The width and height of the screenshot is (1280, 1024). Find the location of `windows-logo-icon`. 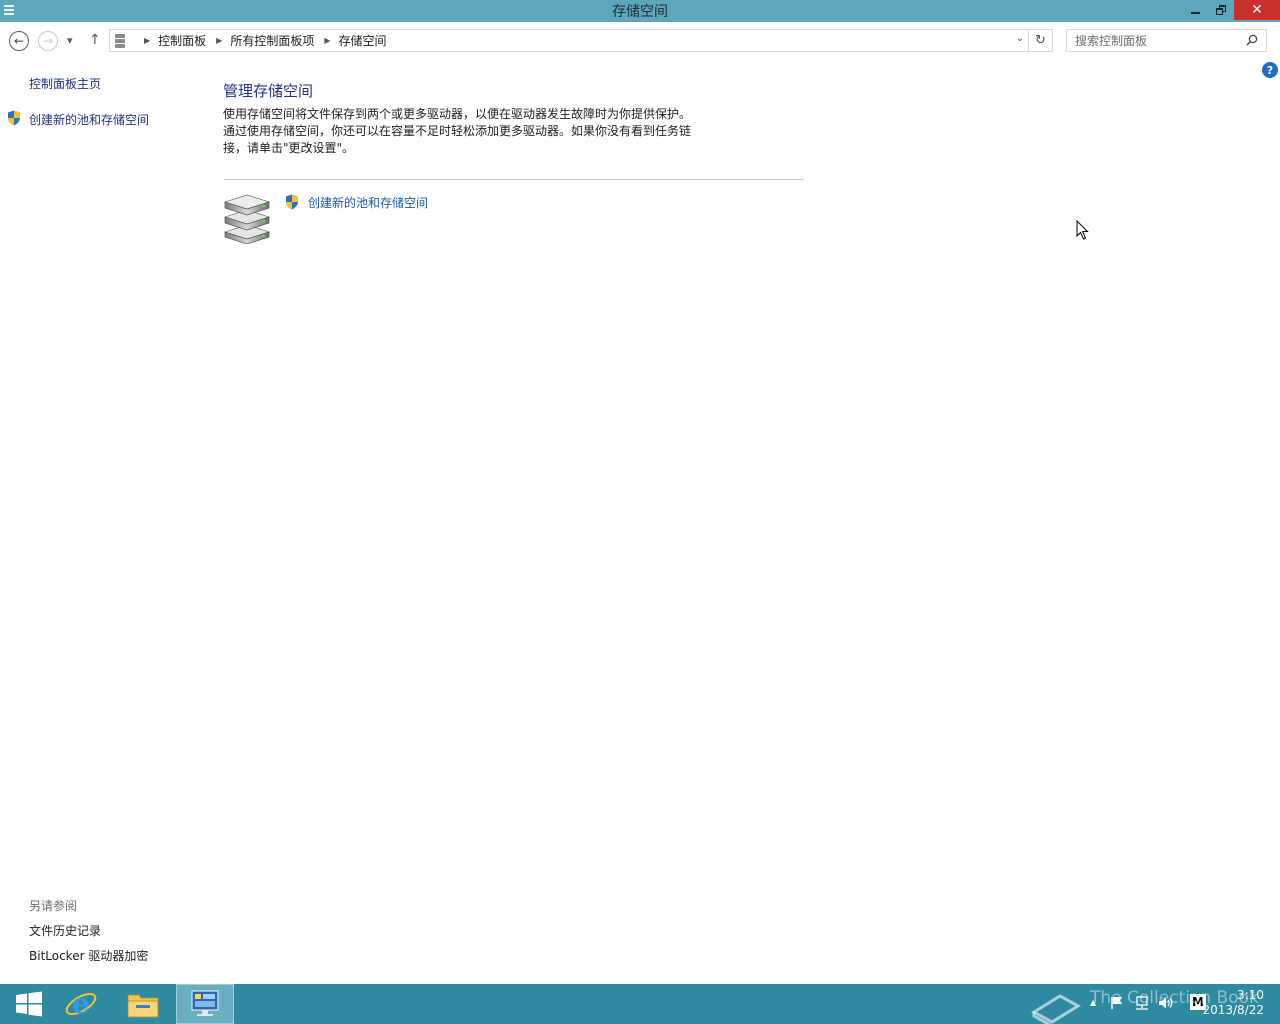

windows-logo-icon is located at coordinates (29, 1004).